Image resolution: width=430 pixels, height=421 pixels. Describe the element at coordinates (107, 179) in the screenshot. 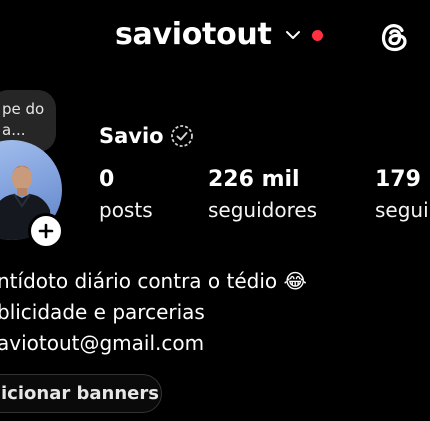

I see `stat-value: 0` at that location.